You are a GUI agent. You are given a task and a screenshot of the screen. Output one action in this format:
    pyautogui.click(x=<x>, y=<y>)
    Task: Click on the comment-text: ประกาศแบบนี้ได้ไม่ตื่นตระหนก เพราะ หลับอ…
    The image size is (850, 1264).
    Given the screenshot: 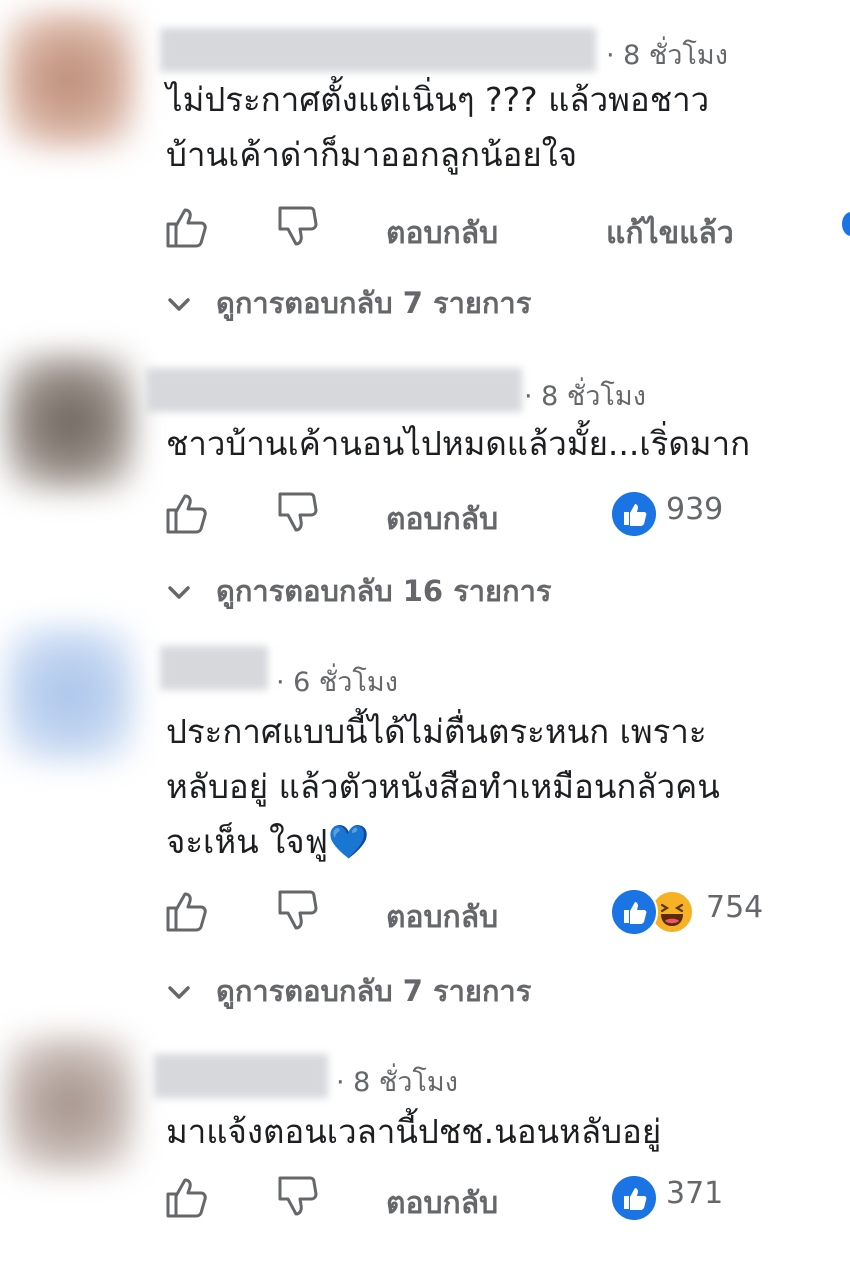 What is the action you would take?
    pyautogui.click(x=443, y=786)
    